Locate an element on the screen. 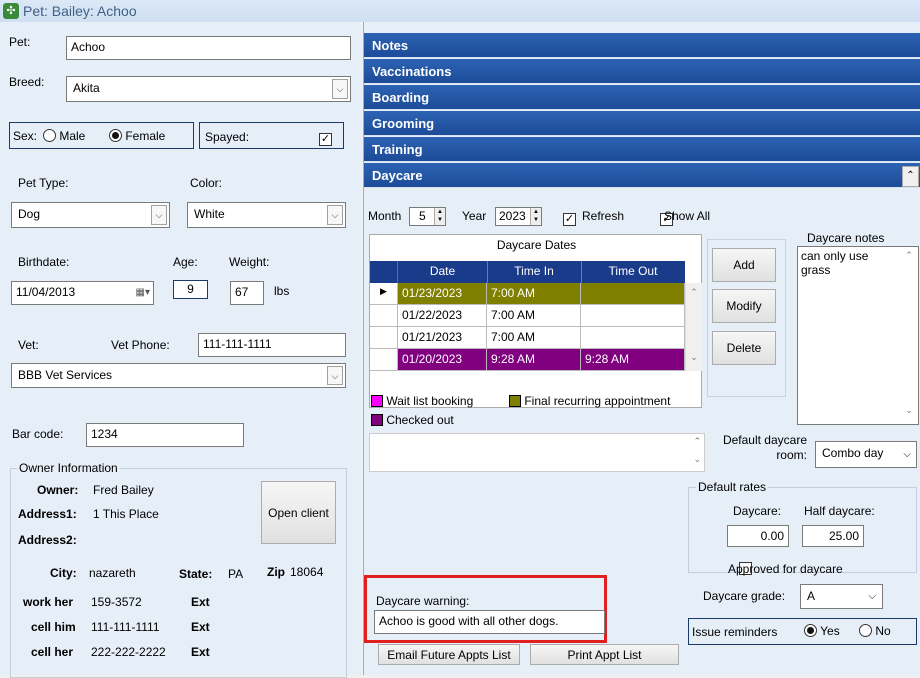 This screenshot has height=678, width=920. legend-checked-out: Checked out is located at coordinates (412, 420).